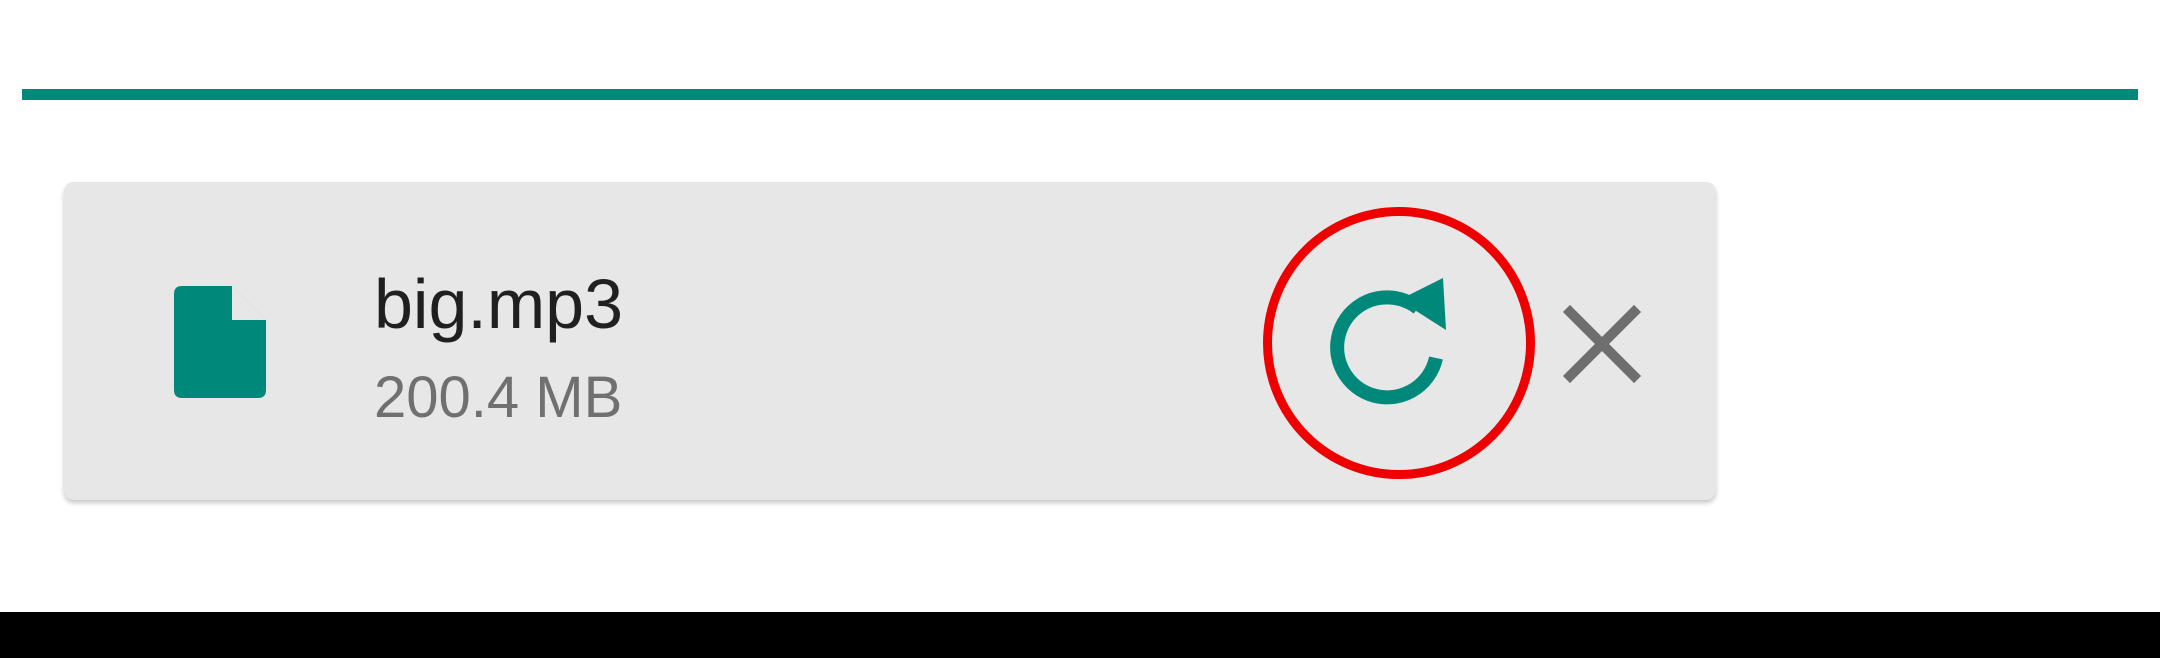  I want to click on system-navigation-bar, so click(1080, 635).